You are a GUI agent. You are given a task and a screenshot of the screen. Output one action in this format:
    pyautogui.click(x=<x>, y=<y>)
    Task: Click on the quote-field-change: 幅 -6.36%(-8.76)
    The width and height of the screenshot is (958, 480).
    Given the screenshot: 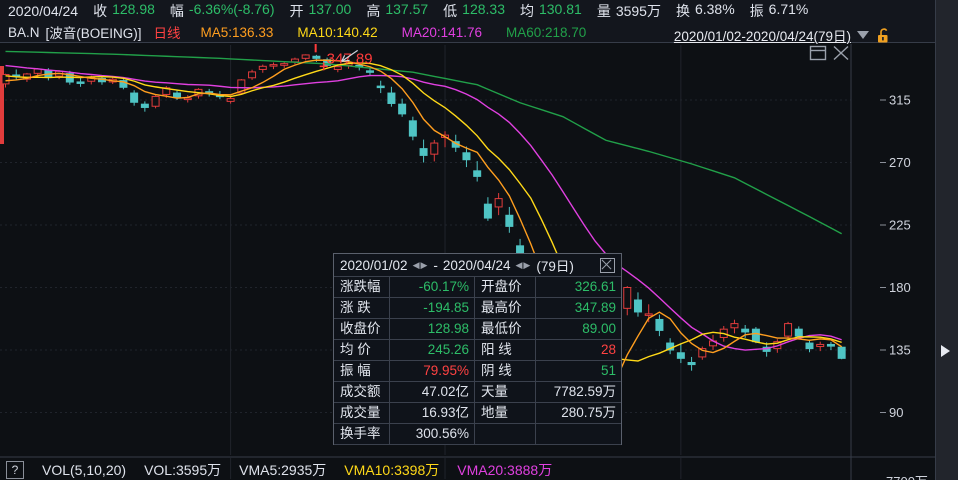 What is the action you would take?
    pyautogui.click(x=222, y=10)
    